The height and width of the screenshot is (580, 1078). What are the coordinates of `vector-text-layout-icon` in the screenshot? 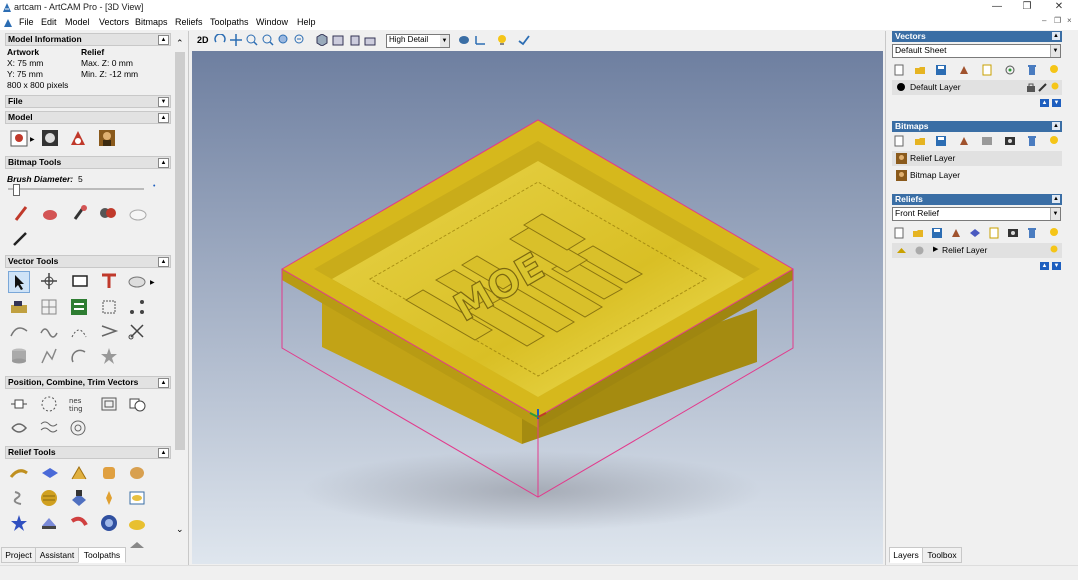 It's located at (79, 307).